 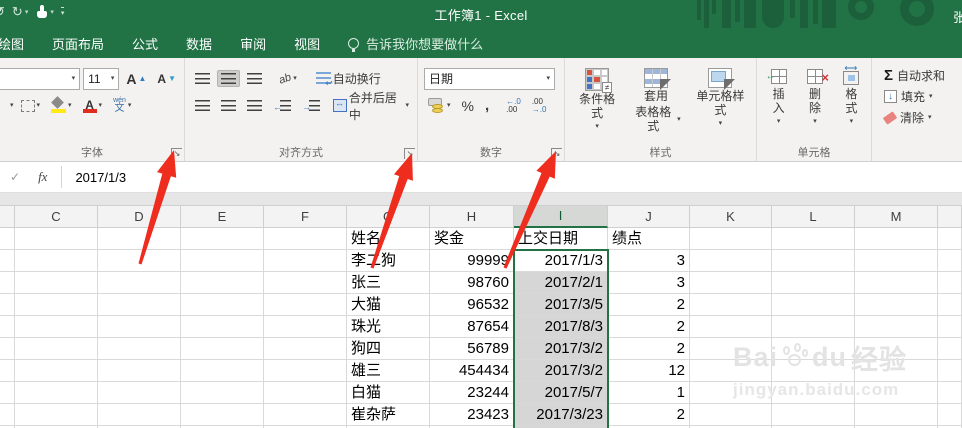 What do you see at coordinates (388, 305) in the screenshot?
I see `cell: 大猫` at bounding box center [388, 305].